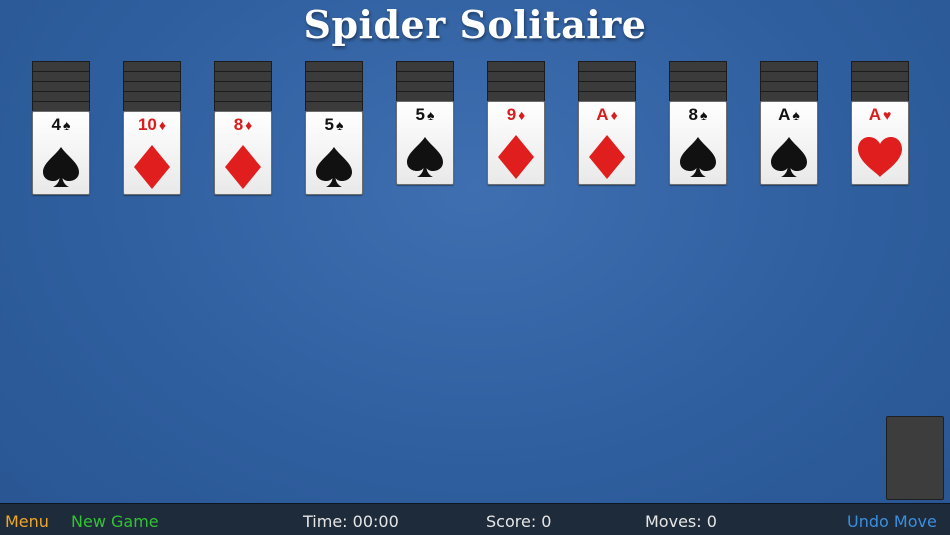 This screenshot has height=535, width=950. I want to click on tableau-column-7: A ♦, so click(607, 123).